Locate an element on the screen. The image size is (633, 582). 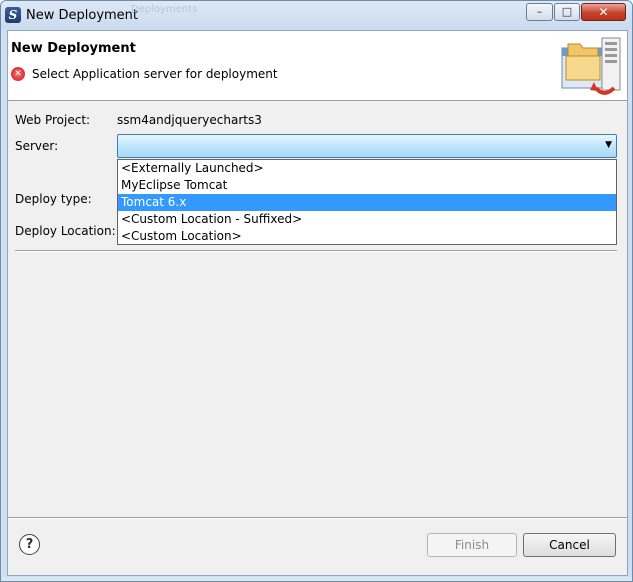
close-button: ✕ is located at coordinates (603, 12).